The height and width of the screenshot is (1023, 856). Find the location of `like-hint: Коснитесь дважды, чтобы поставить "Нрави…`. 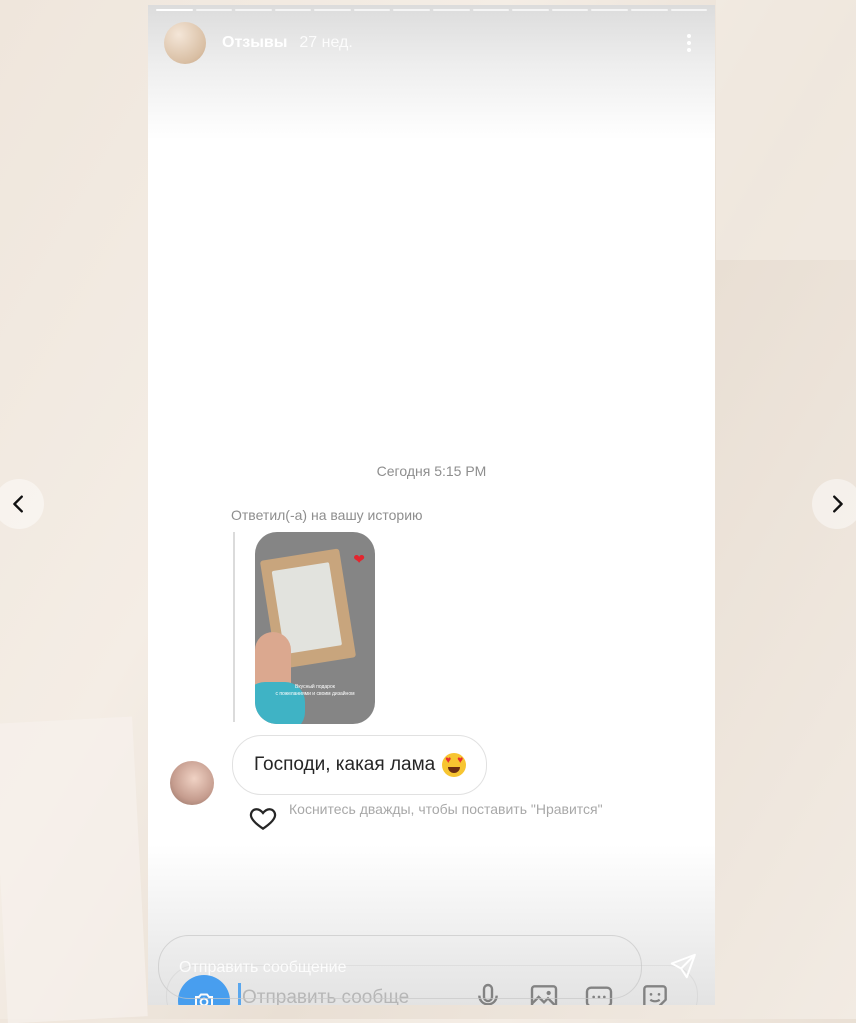

like-hint: Коснитесь дважды, чтобы поставить "Нрави… is located at coordinates (446, 809).